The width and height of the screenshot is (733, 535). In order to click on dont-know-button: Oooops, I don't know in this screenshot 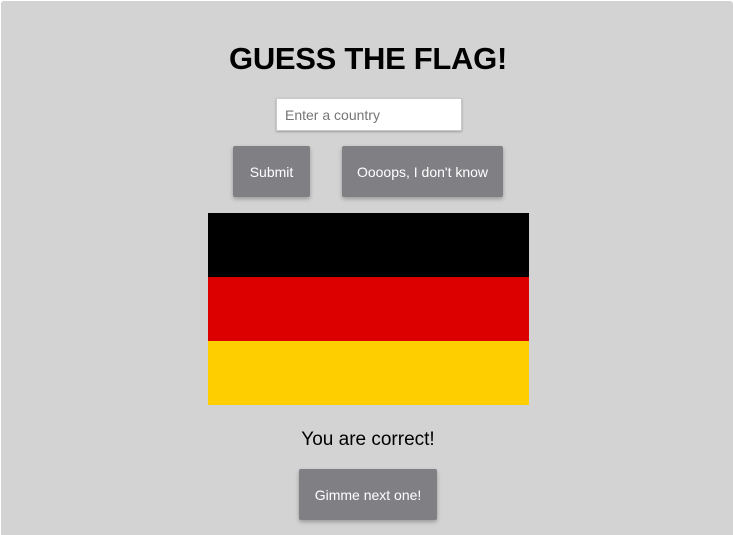, I will do `click(422, 171)`.